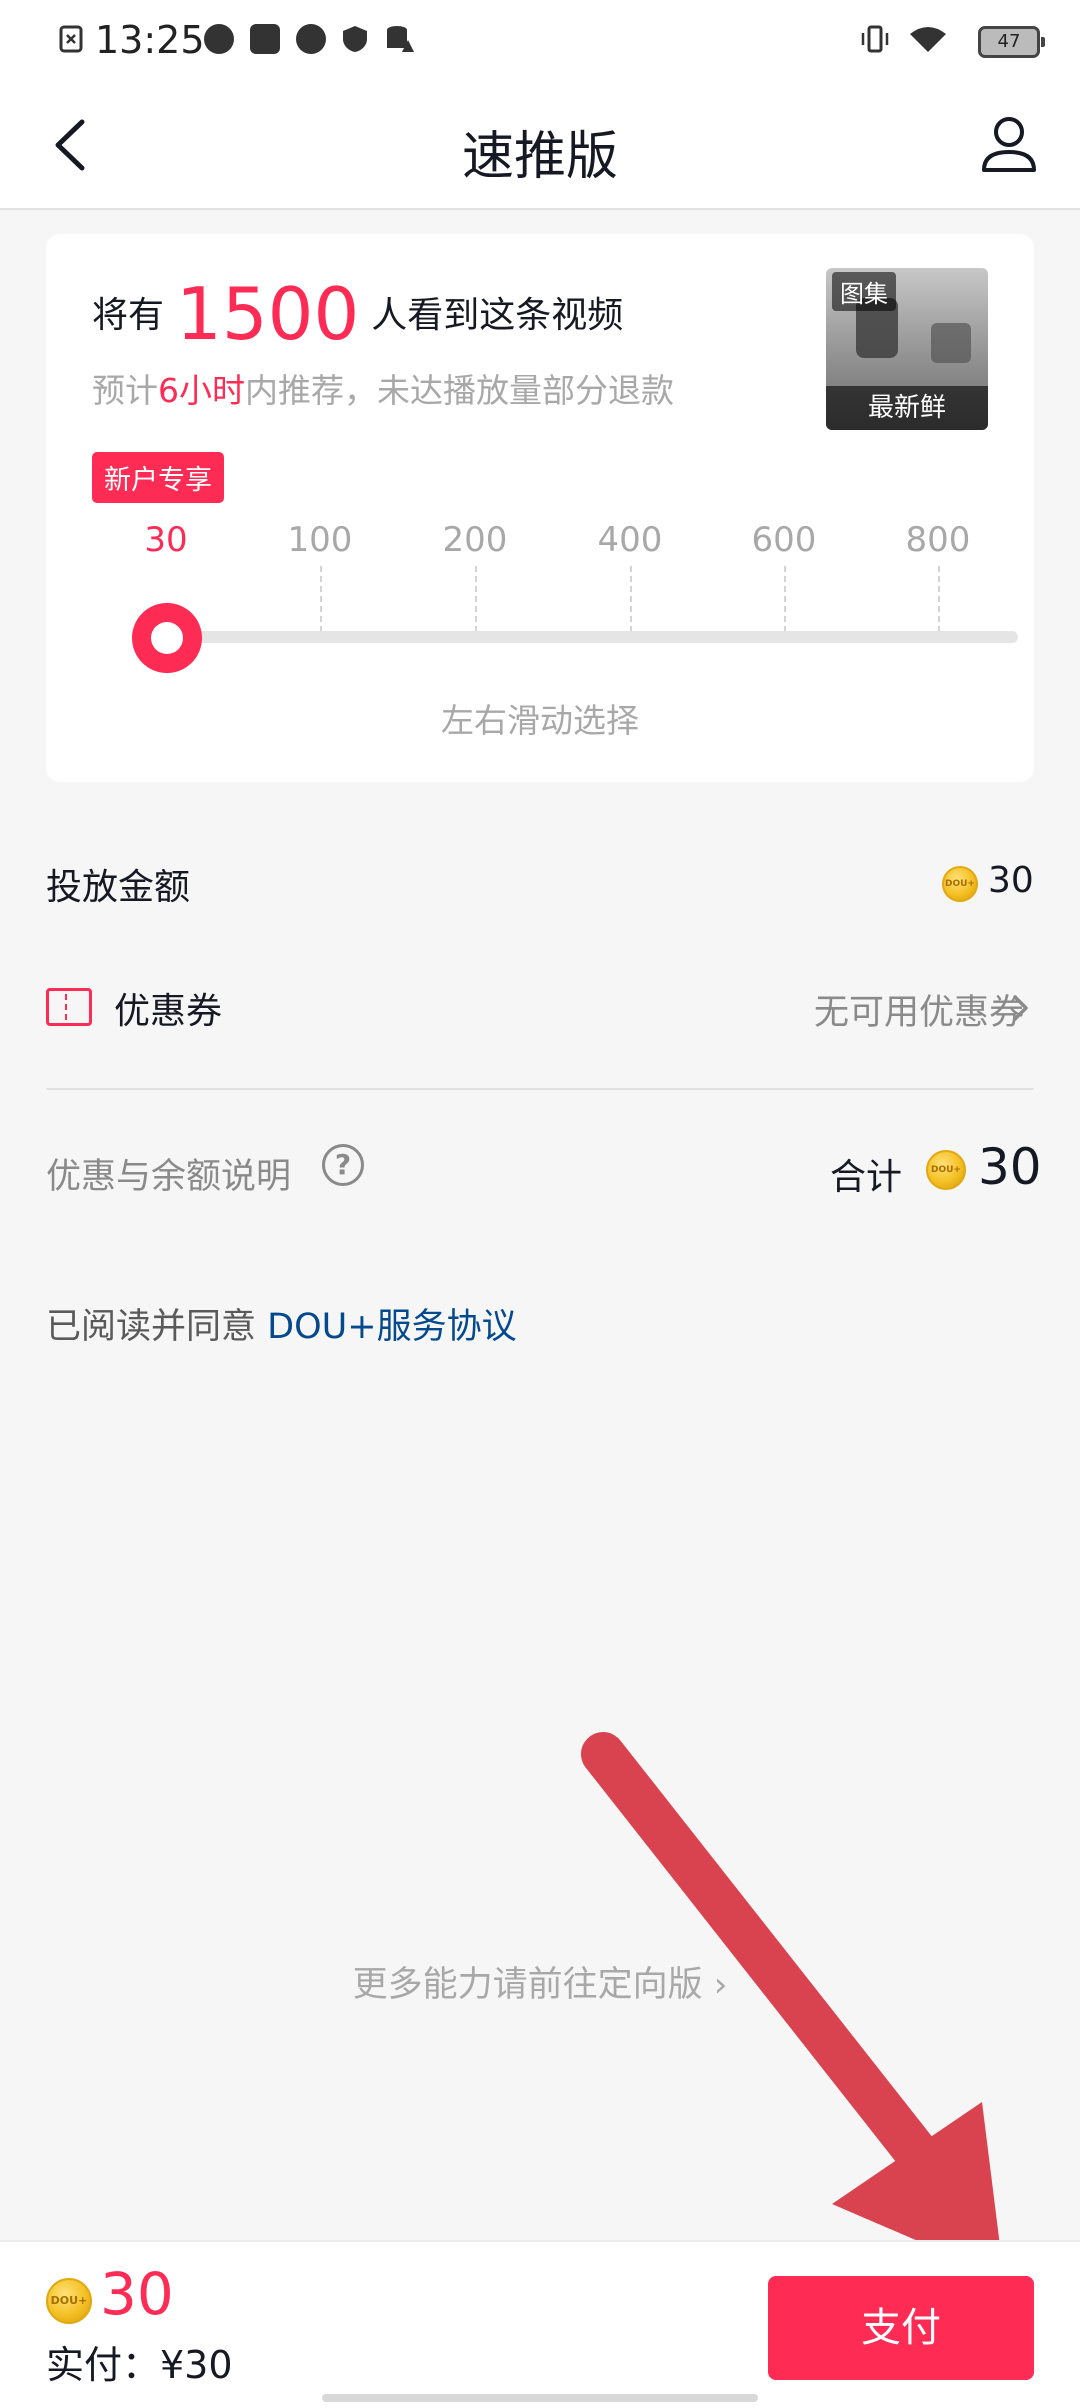  Describe the element at coordinates (150, 40) in the screenshot. I see `status-time: 13:25` at that location.